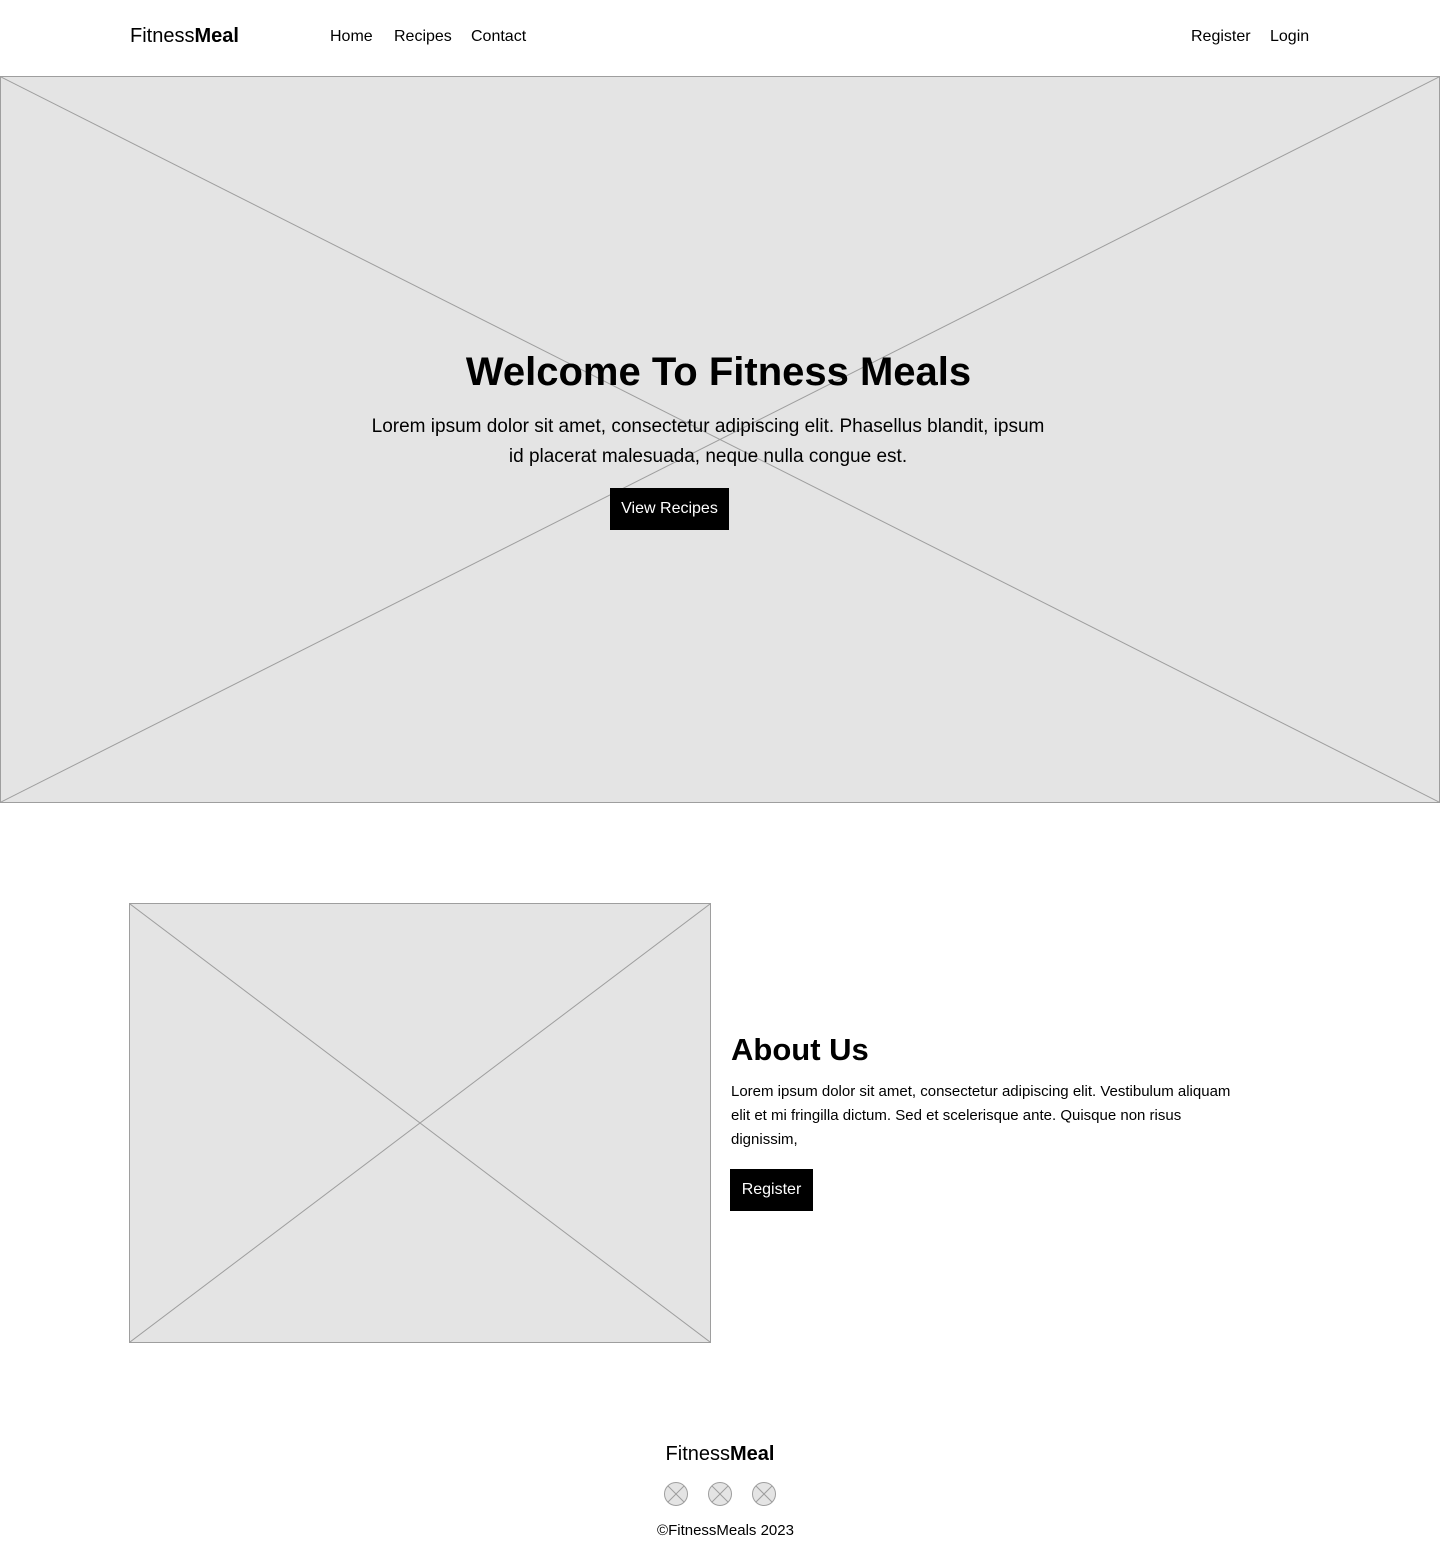 This screenshot has height=1563, width=1440. I want to click on register-link: Register, so click(1221, 37).